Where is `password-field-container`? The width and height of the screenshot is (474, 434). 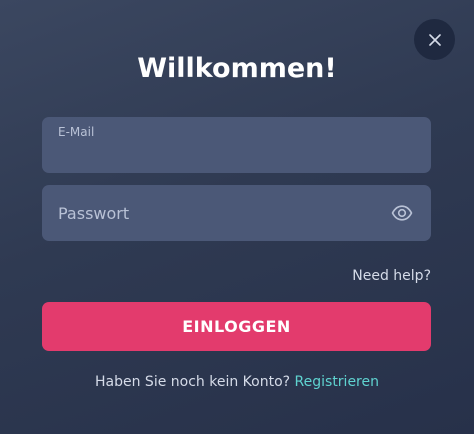 password-field-container is located at coordinates (236, 213).